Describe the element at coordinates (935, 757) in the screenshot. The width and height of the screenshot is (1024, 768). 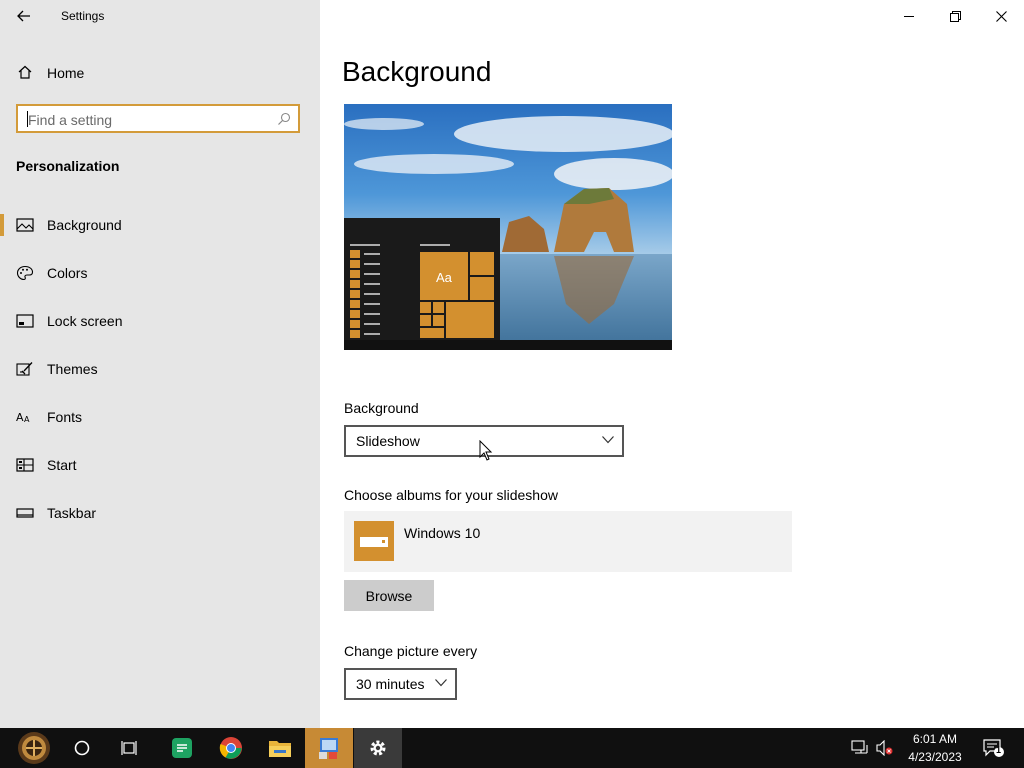
I see `clock-date: 4/23/2023` at that location.